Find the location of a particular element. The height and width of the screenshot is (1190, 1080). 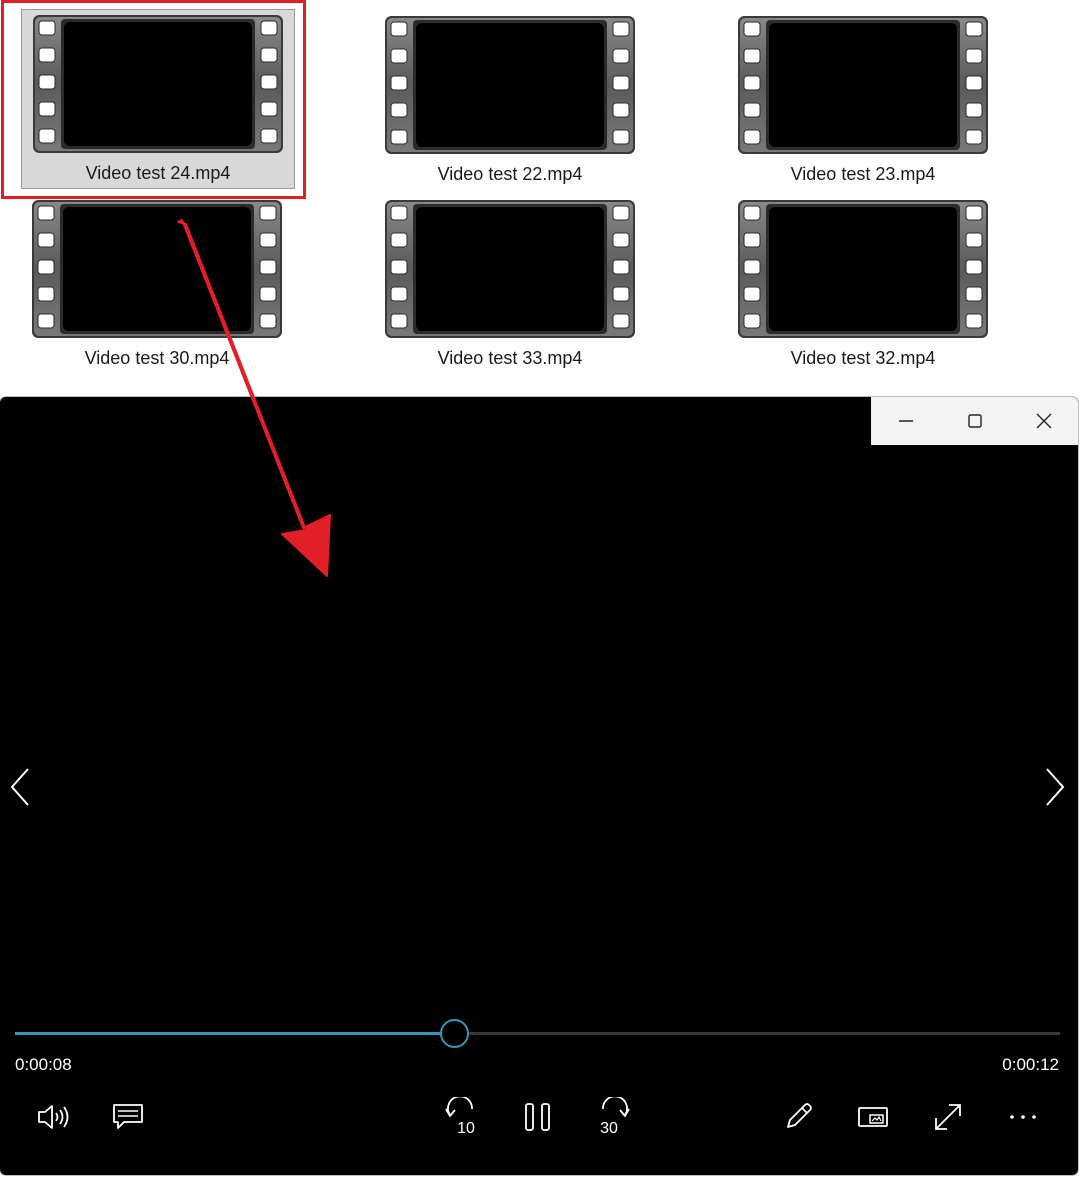

close-icon is located at coordinates (1043, 421).